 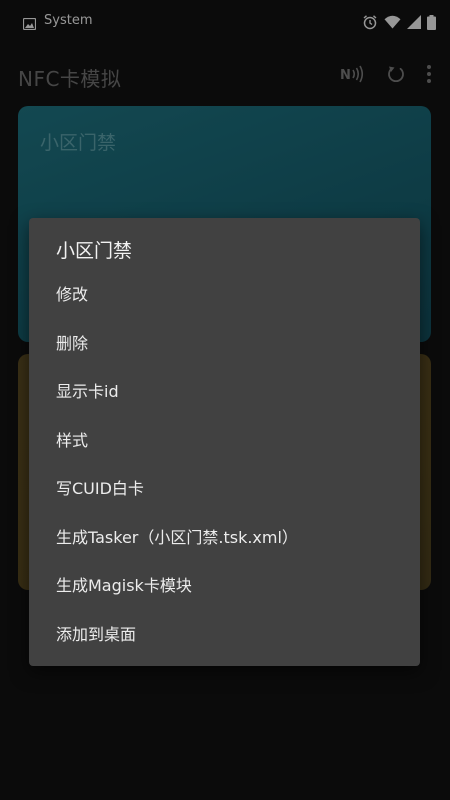 What do you see at coordinates (224, 536) in the screenshot?
I see `menu-item-generate-tasker: 生成Tasker（小区门禁.tsk.xml）` at bounding box center [224, 536].